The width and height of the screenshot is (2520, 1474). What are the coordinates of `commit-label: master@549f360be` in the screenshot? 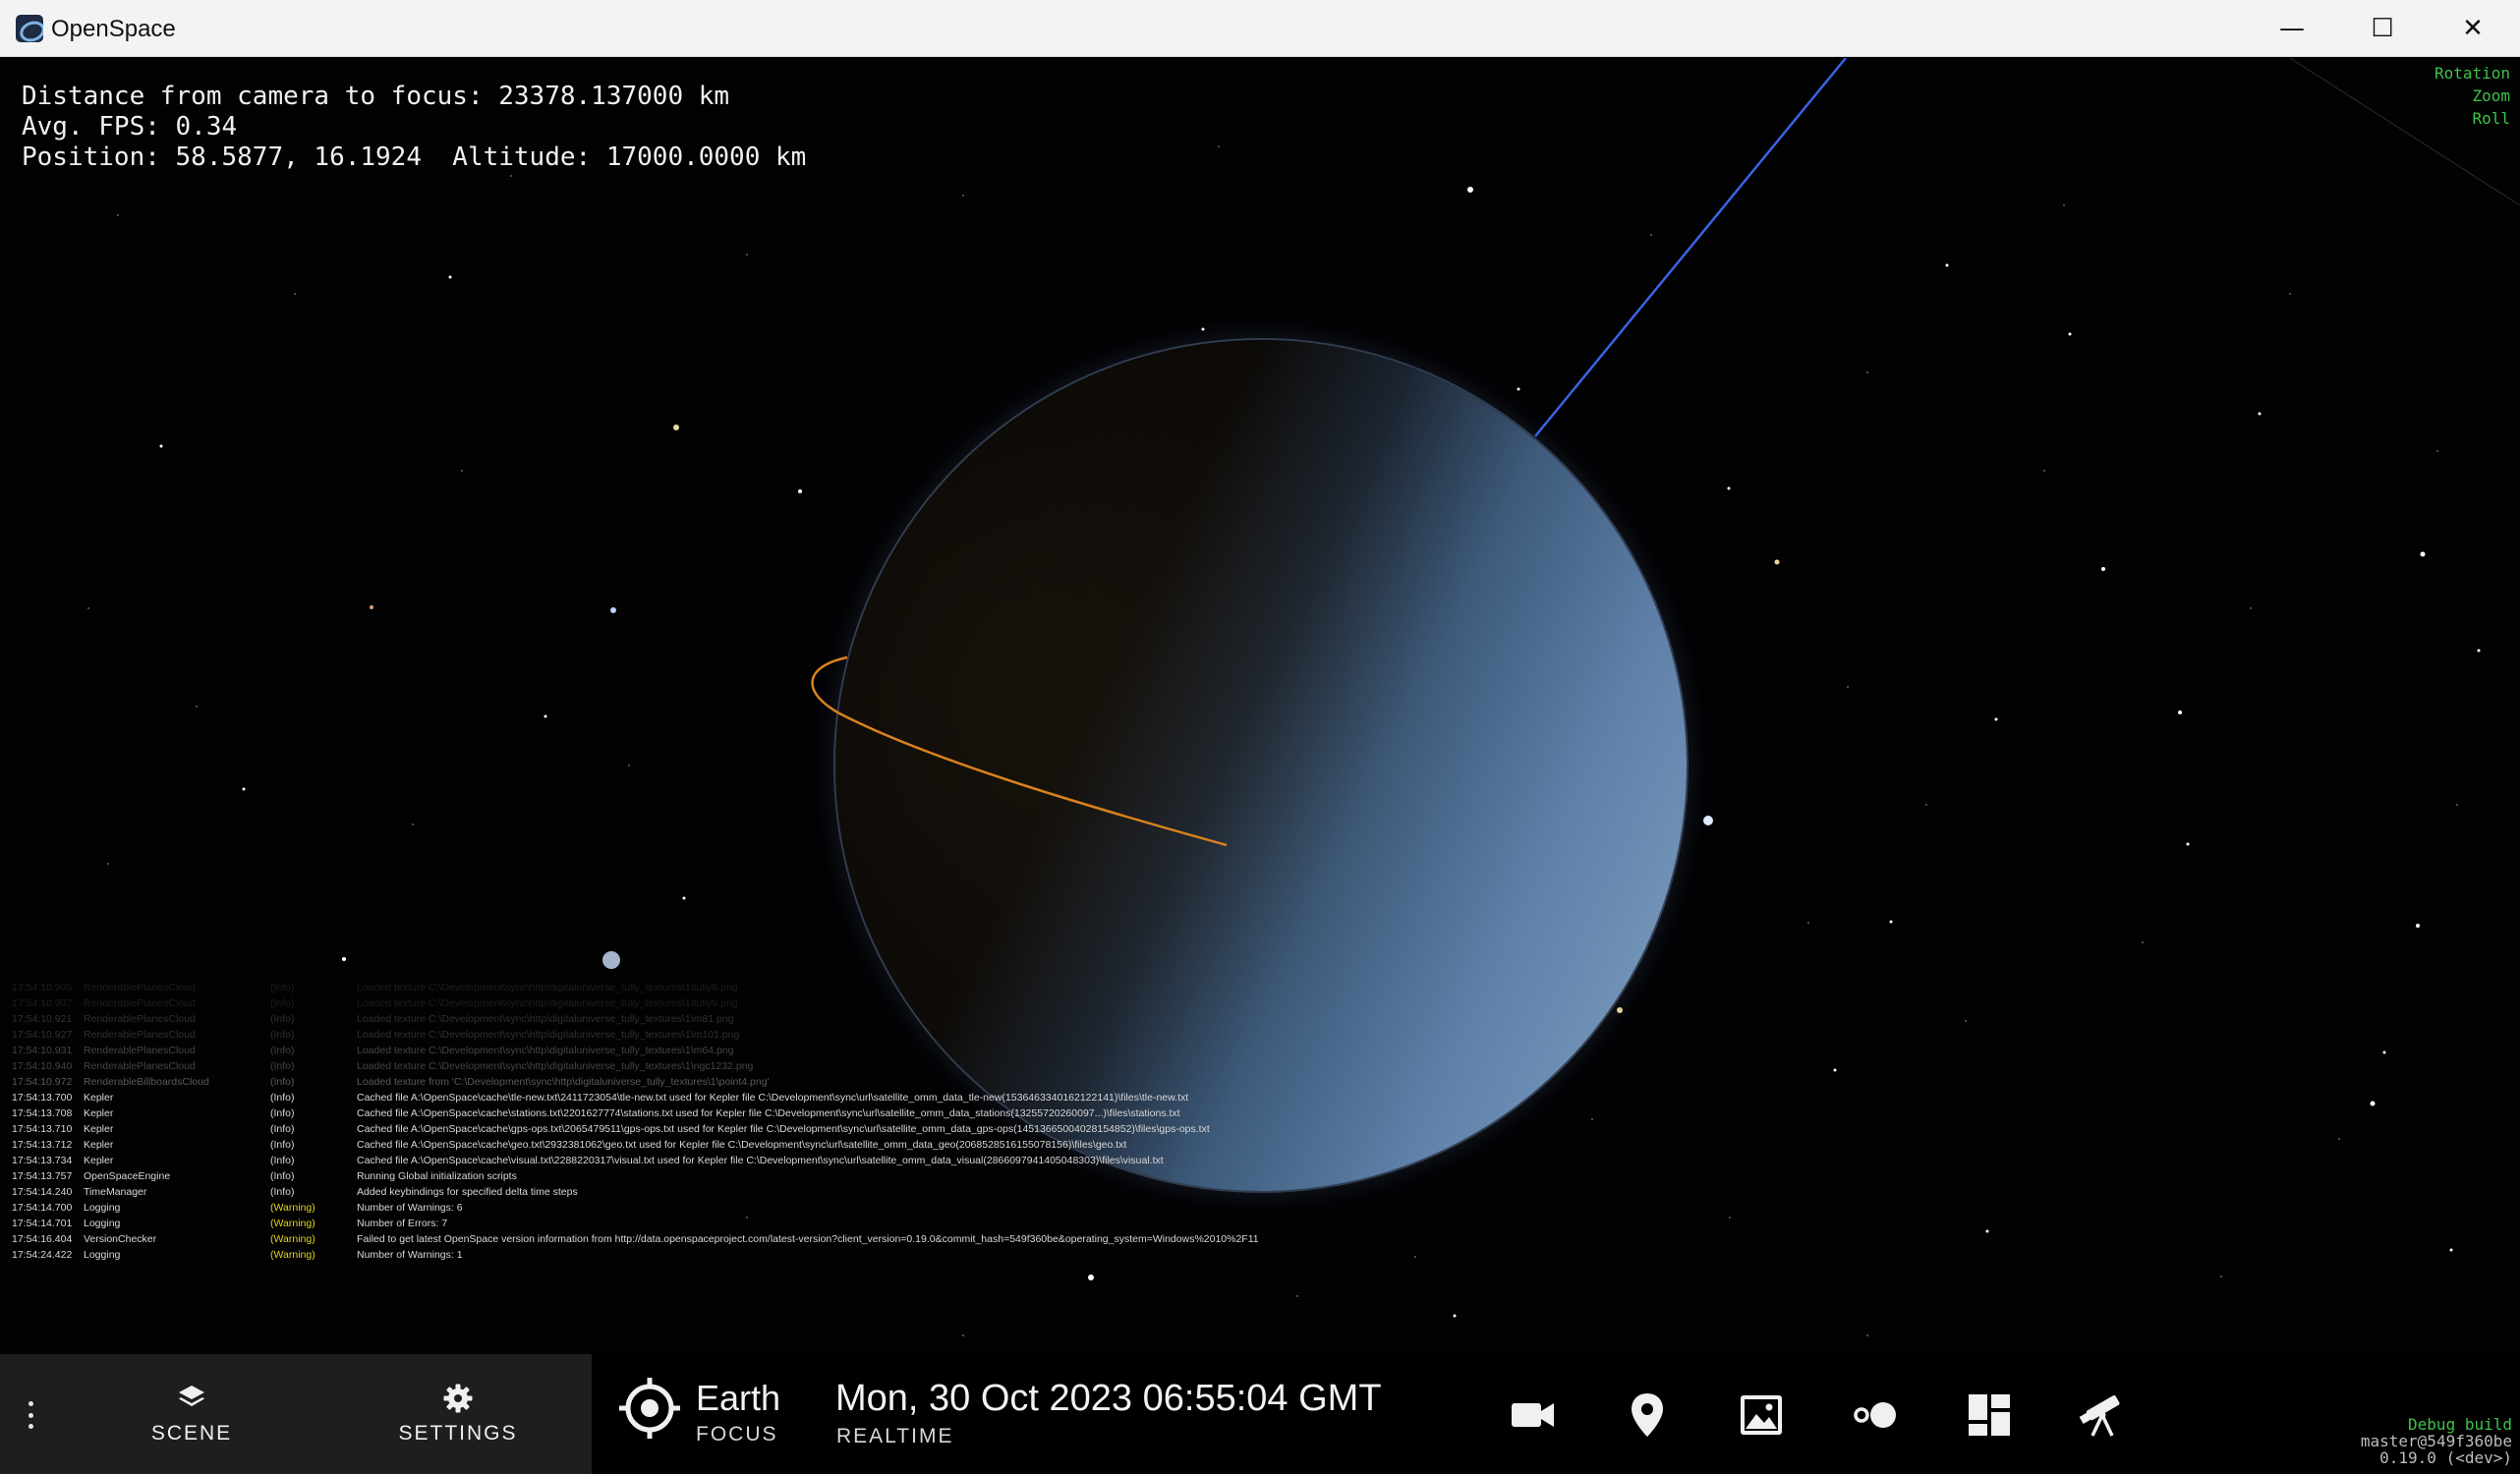 It's located at (2436, 1441).